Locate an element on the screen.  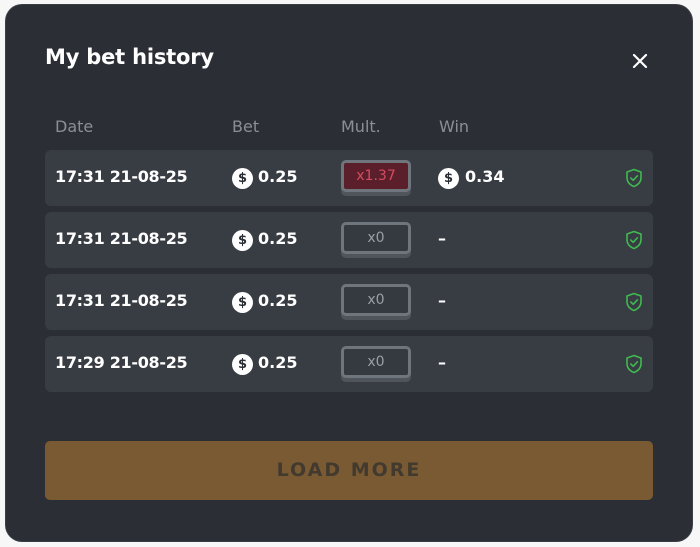
win-amount: 0.34 is located at coordinates (485, 176).